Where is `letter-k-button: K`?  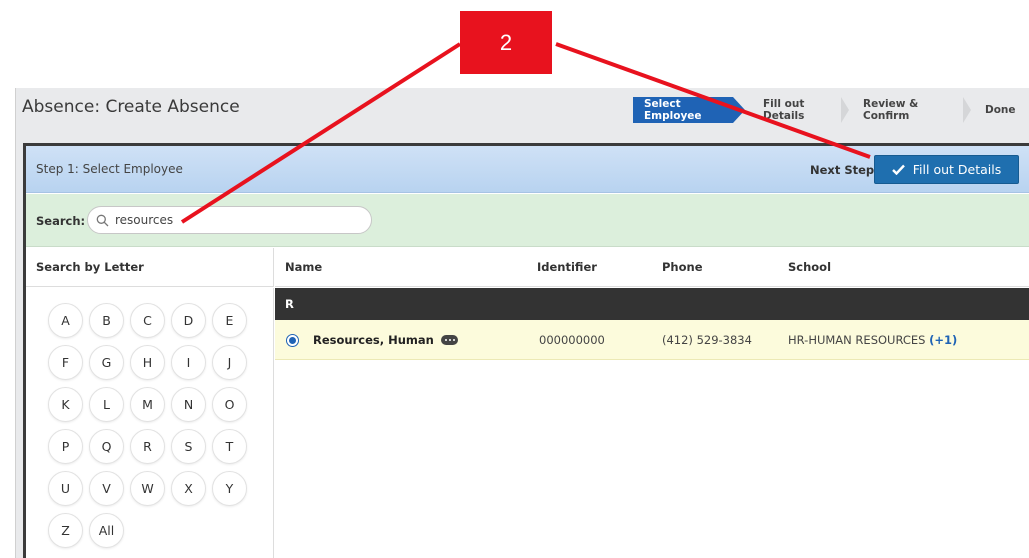
letter-k-button: K is located at coordinates (65, 404).